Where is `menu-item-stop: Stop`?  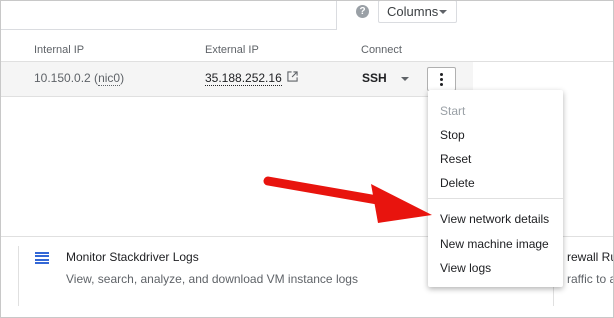
menu-item-stop: Stop is located at coordinates (452, 135).